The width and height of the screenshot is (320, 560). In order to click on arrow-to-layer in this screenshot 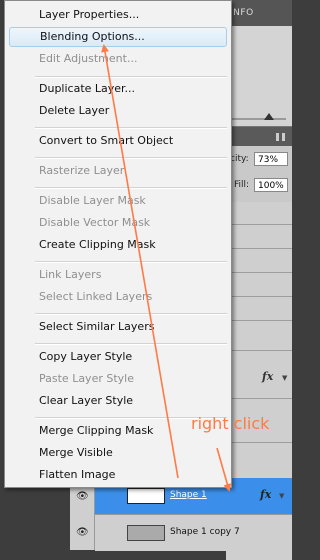, I will do `click(224, 469)`.